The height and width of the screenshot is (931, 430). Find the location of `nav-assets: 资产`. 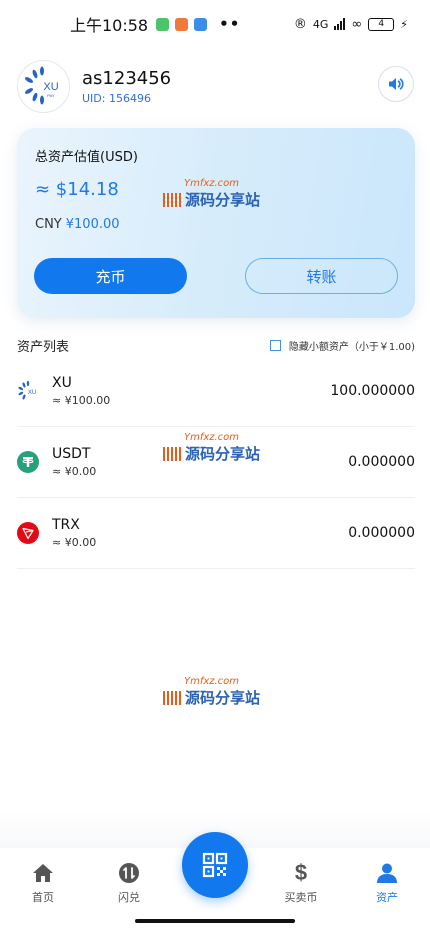

nav-assets: 资产 is located at coordinates (387, 883).